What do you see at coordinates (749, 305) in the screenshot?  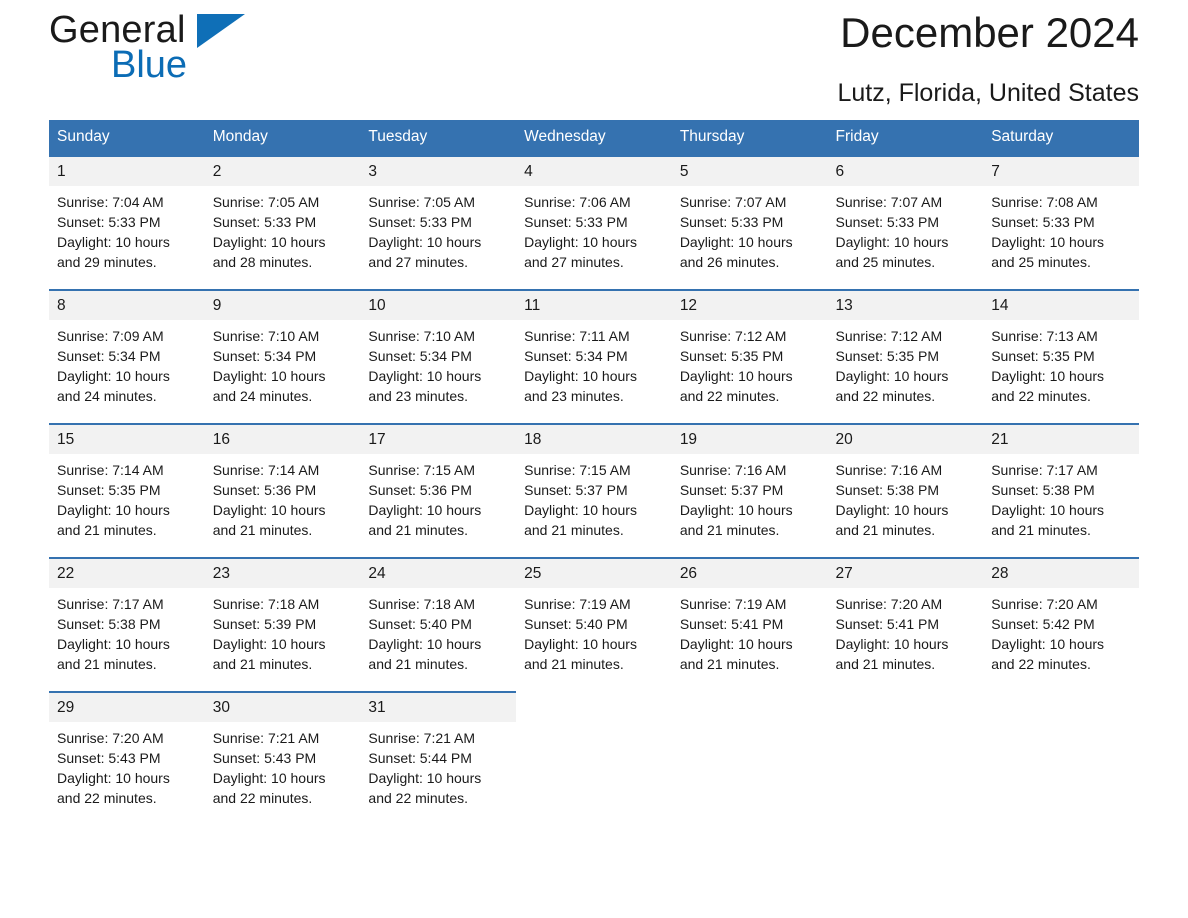 I see `day-number: 12` at bounding box center [749, 305].